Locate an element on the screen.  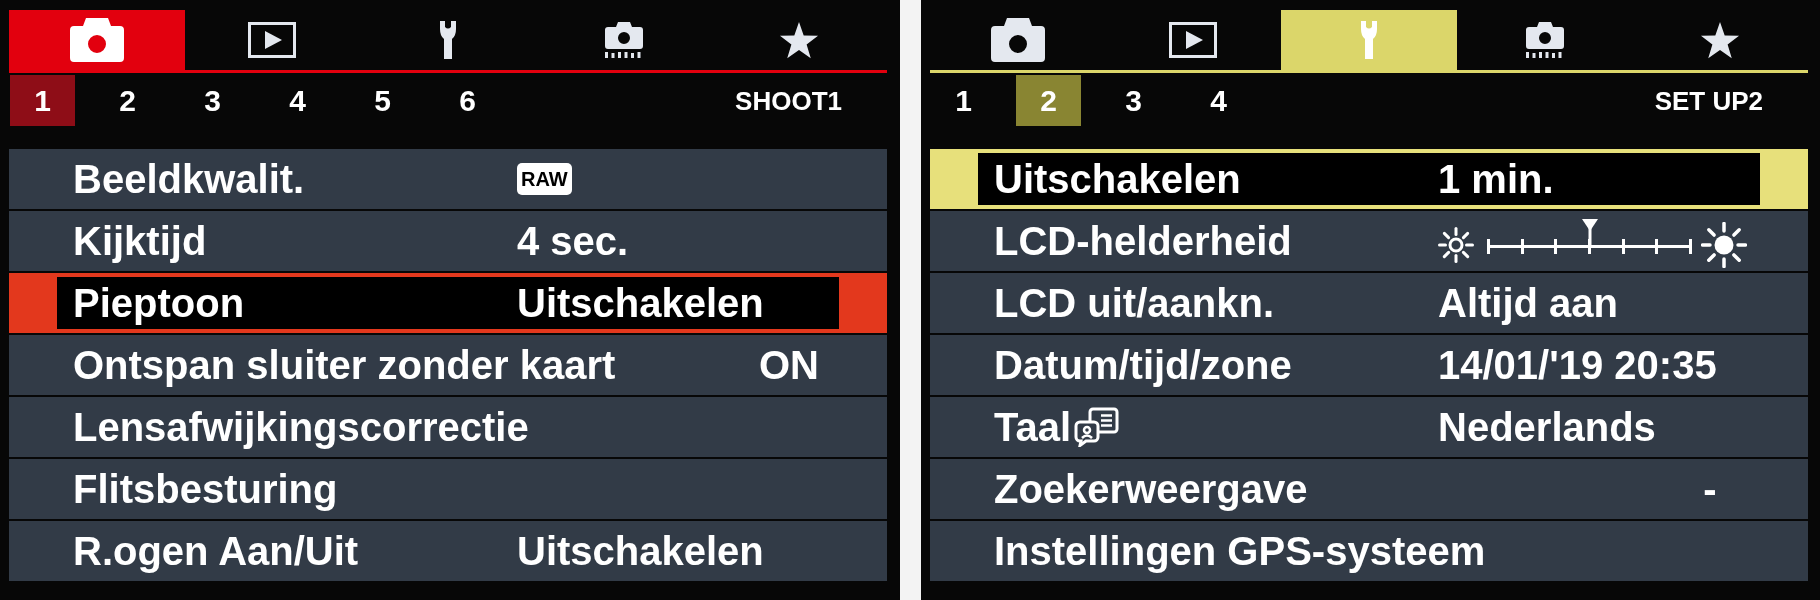
menu-row: Ontspan sluiter zonder kaart ON is located at coordinates (448, 365).